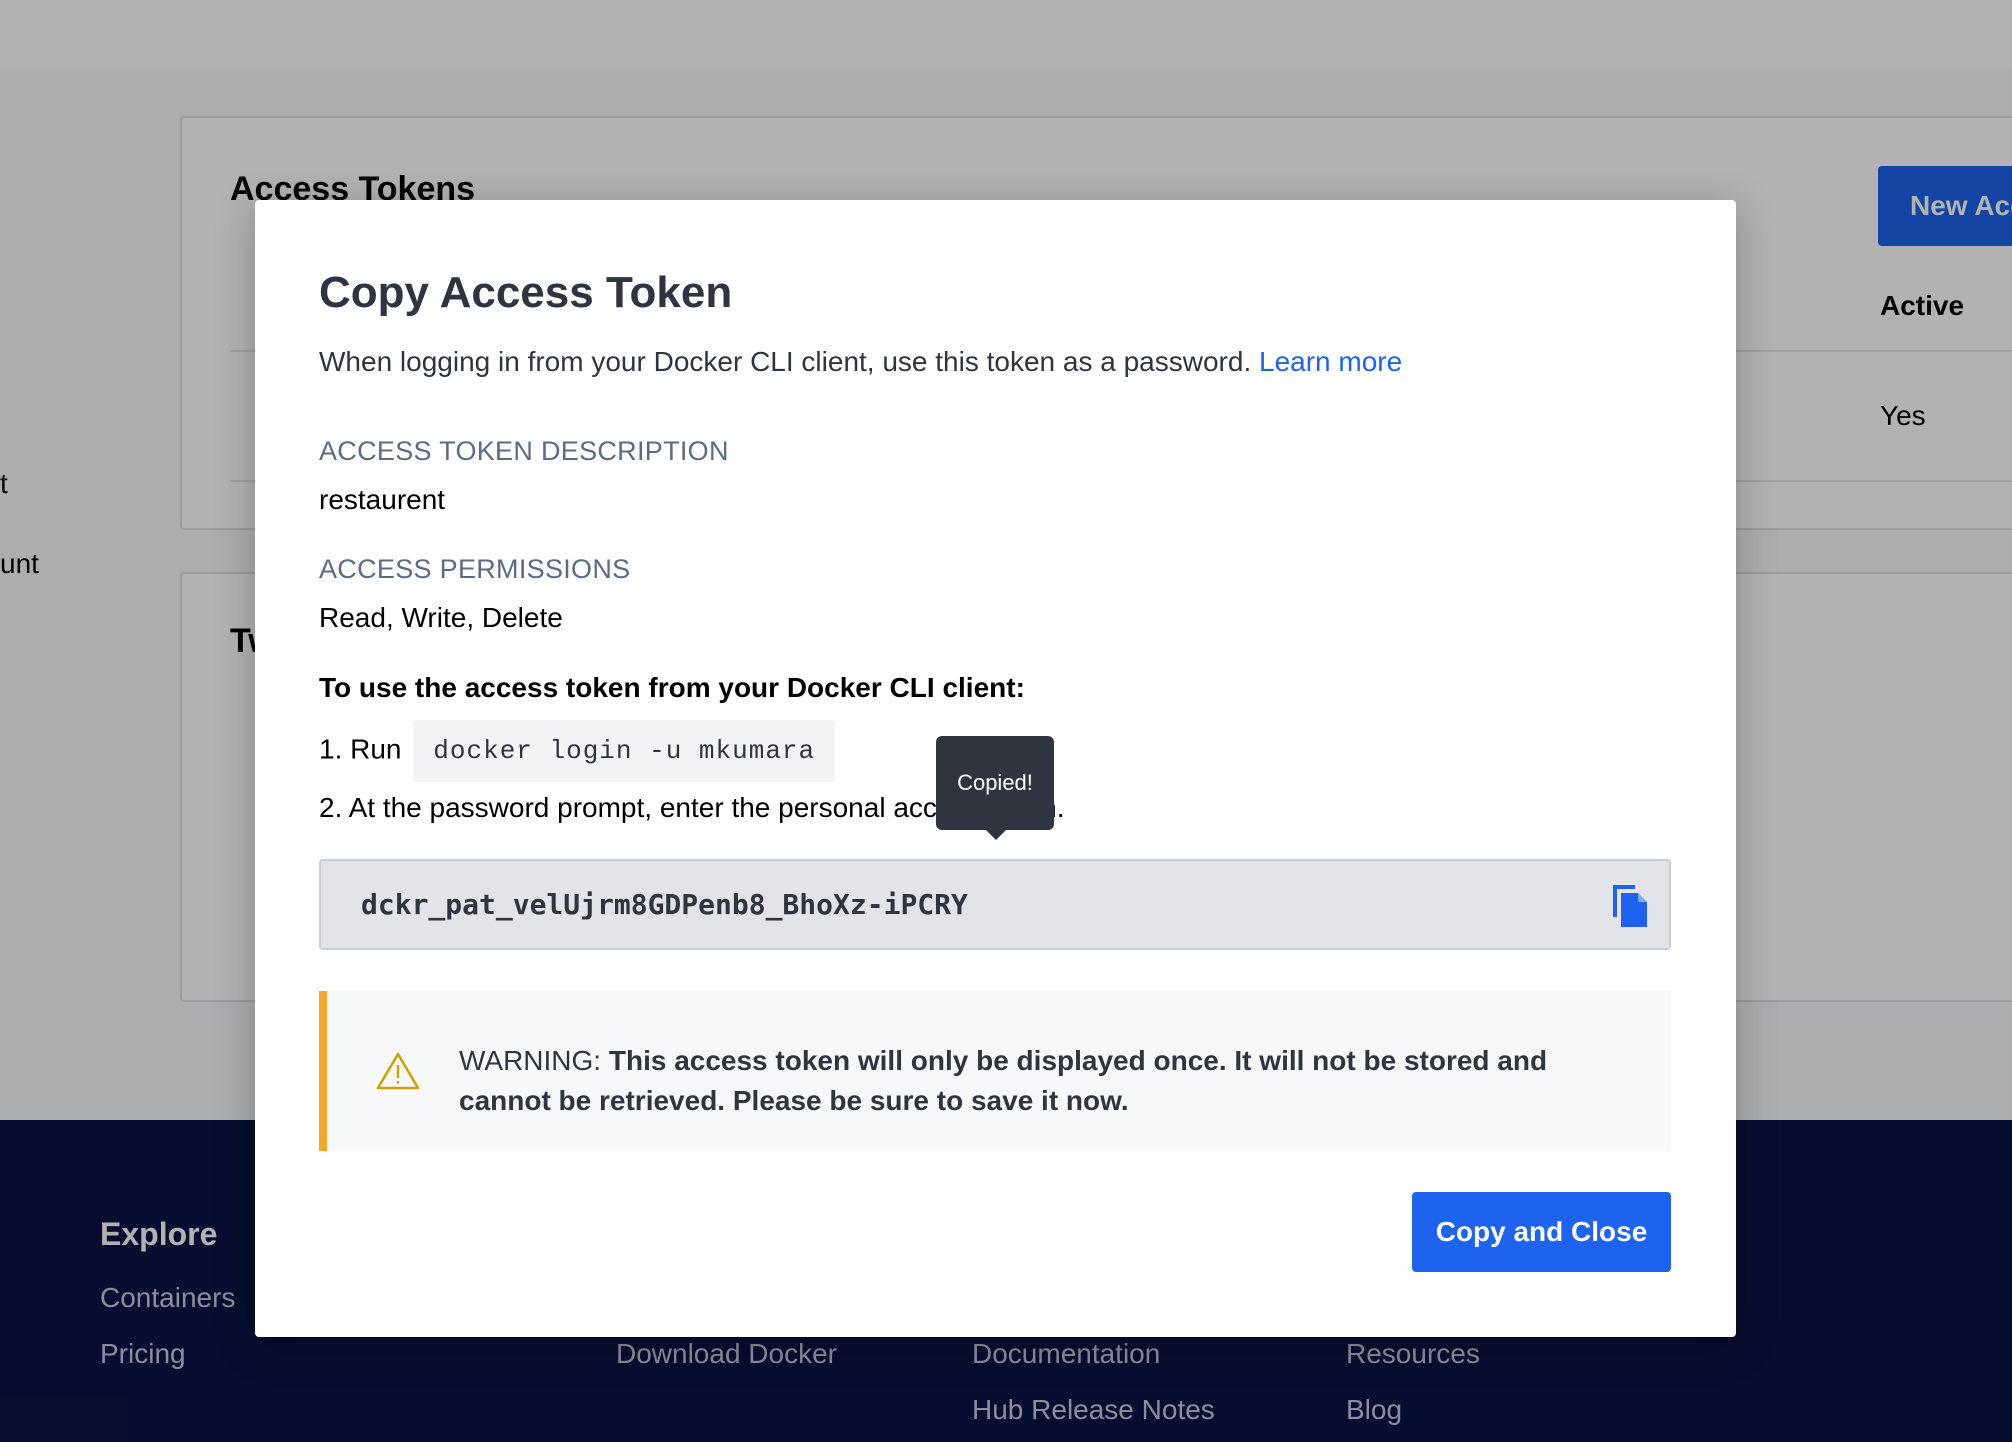 This screenshot has width=2012, height=1442. Describe the element at coordinates (1629, 906) in the screenshot. I see `copy-icon` at that location.